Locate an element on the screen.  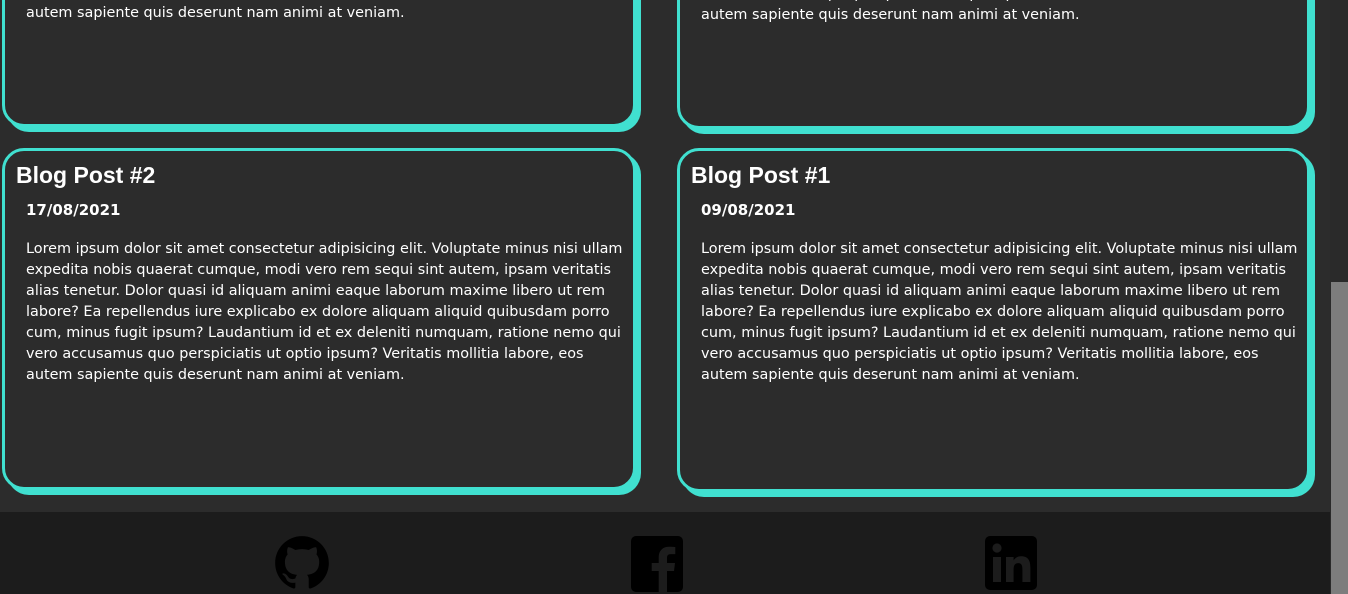
linkedin-icon is located at coordinates (1011, 563).